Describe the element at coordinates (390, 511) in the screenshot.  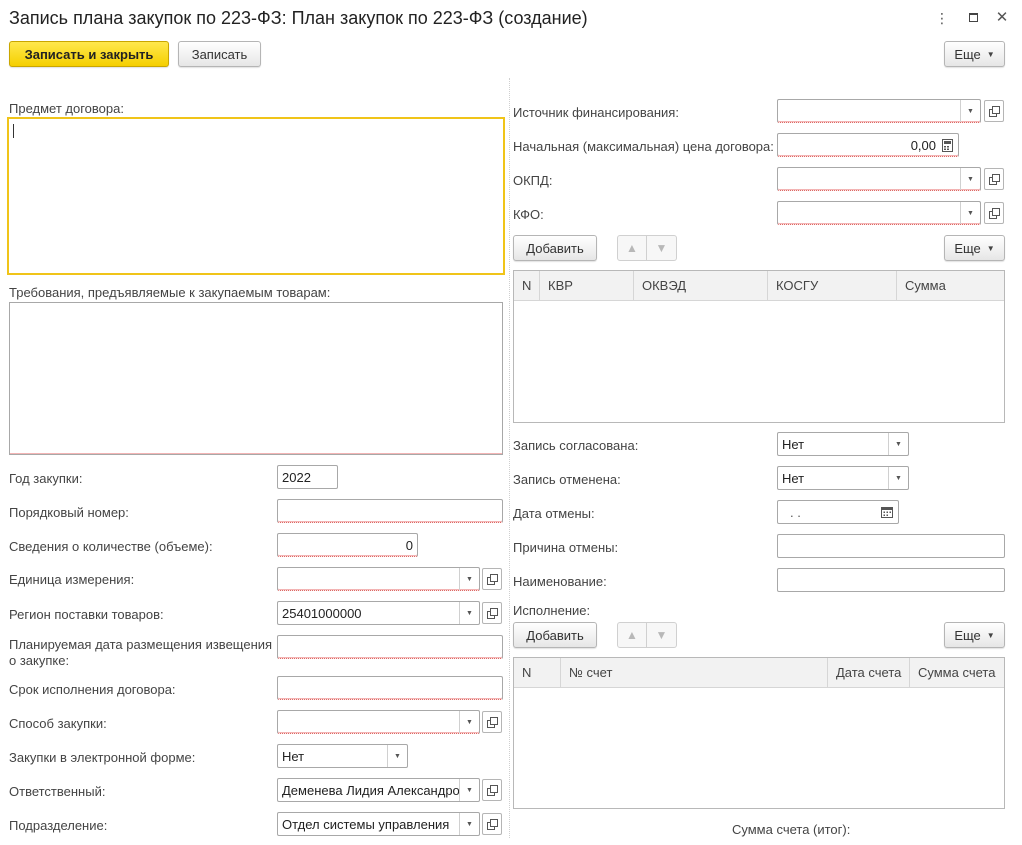
I see `serial-input` at that location.